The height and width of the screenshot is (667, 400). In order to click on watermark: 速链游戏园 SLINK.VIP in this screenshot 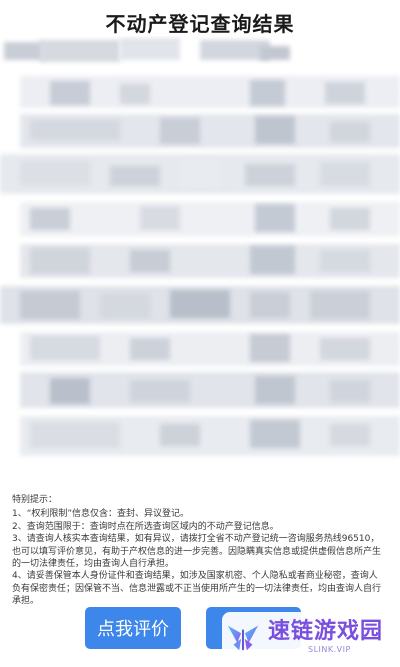, I will do `click(310, 637)`.